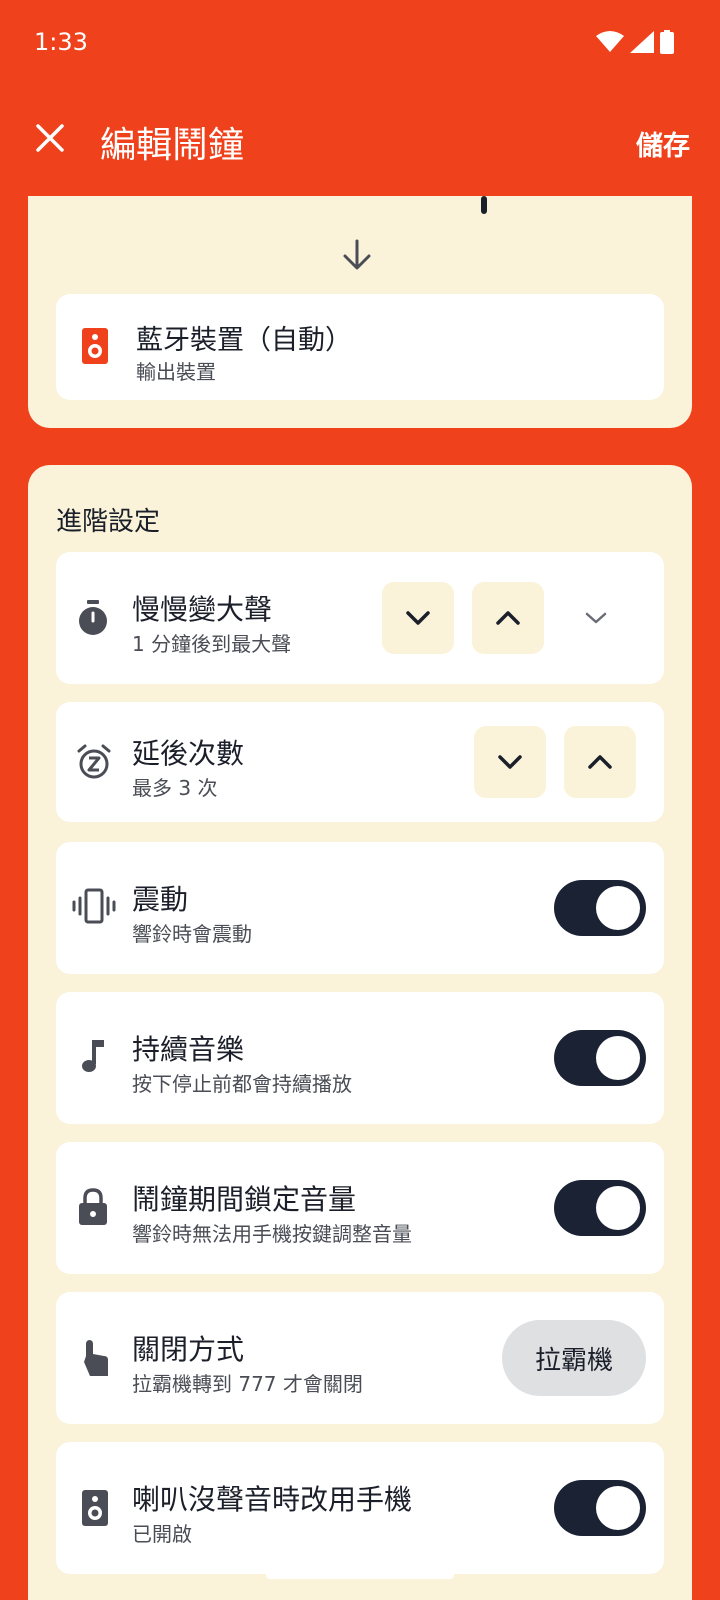  What do you see at coordinates (360, 762) in the screenshot?
I see `snooze-count-row: 延後次數 最多 3 次` at bounding box center [360, 762].